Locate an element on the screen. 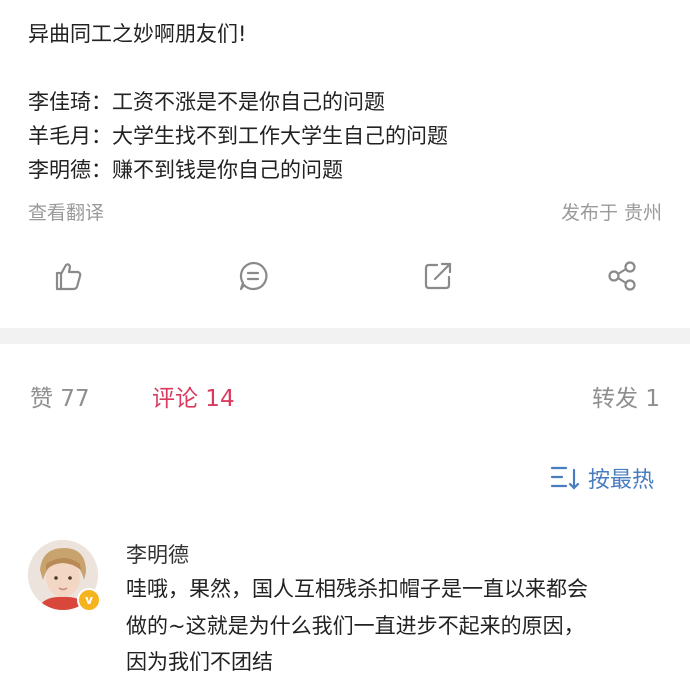 The height and width of the screenshot is (693, 690). comment-icon is located at coordinates (253, 276).